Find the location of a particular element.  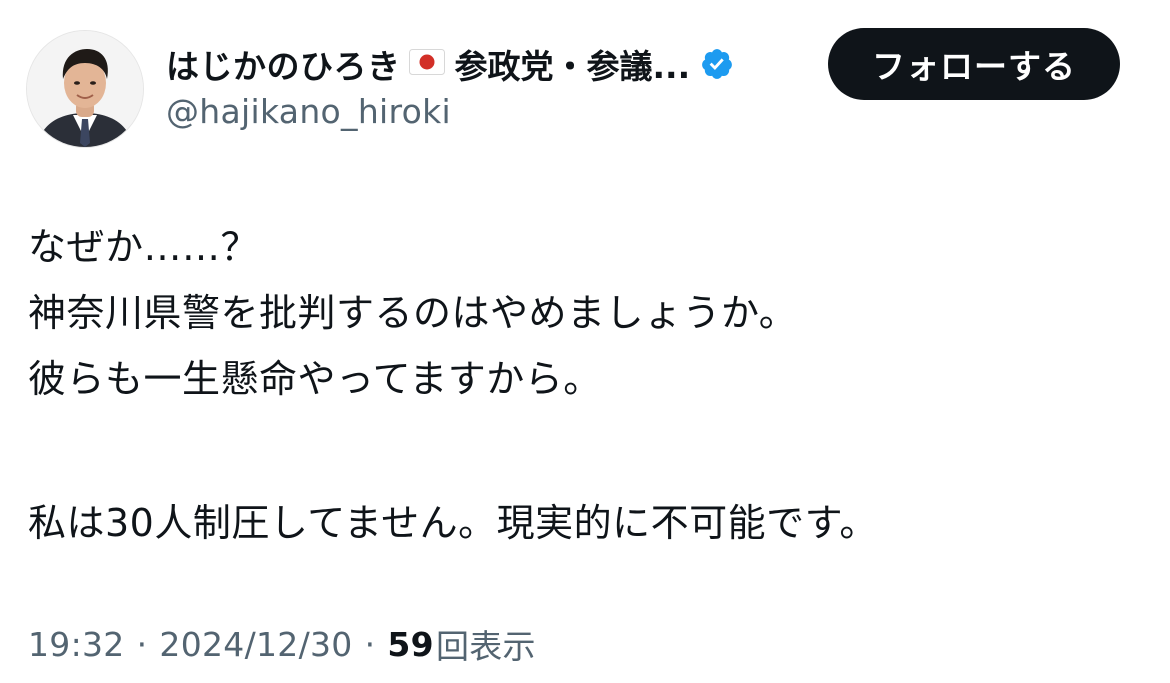

user-identity: はじかのひろき 参政党・参議... @hajikano_hiroki is located at coordinates (450, 85).